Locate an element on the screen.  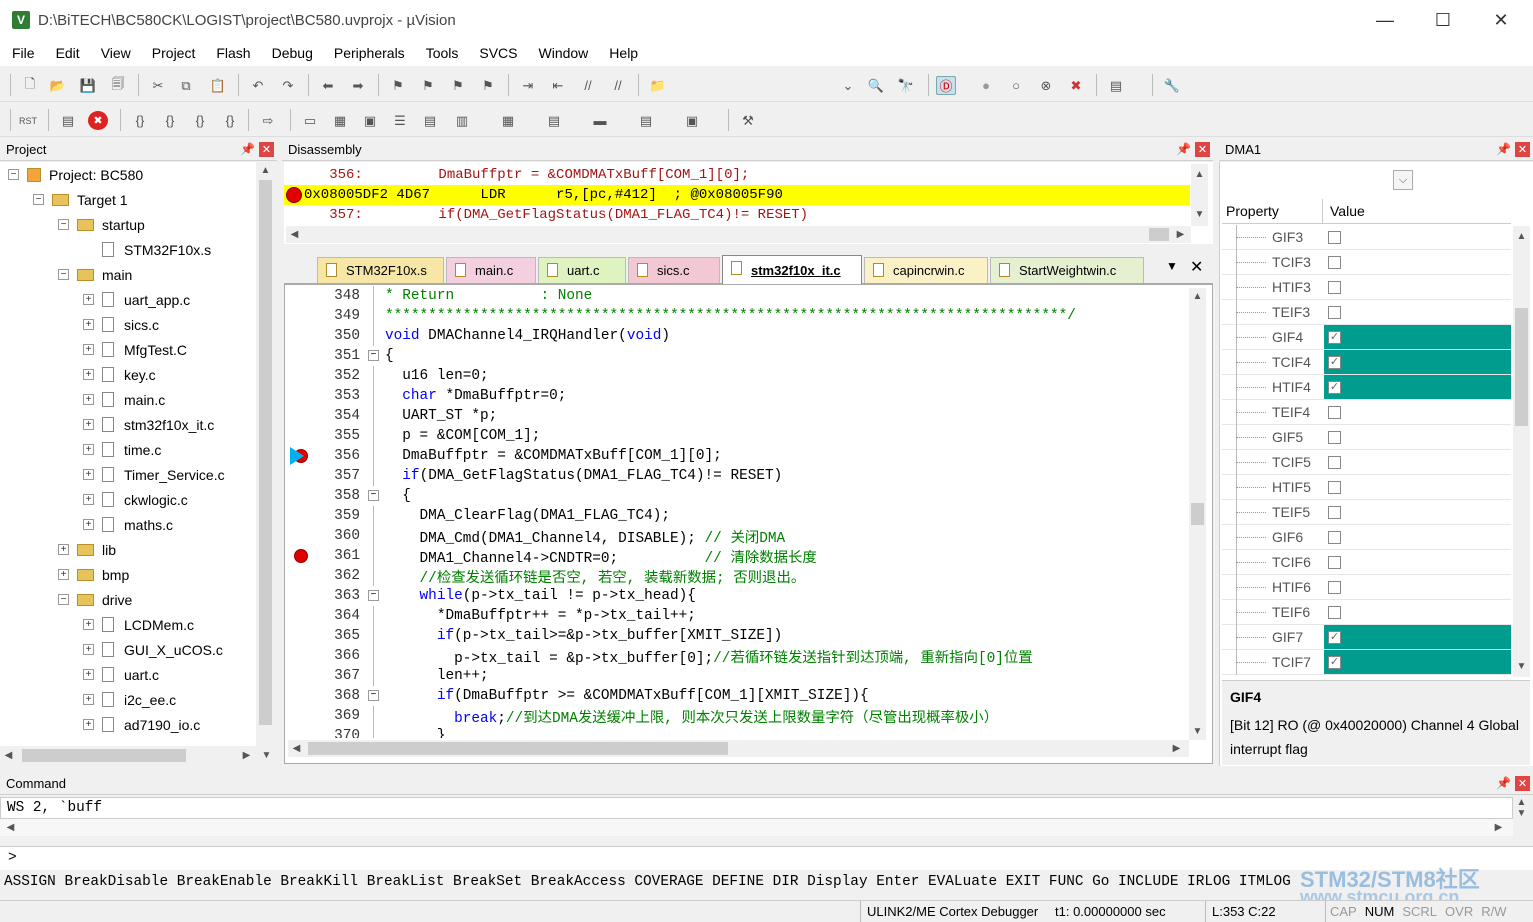
disassembly-window-icon: ▦ is located at coordinates (340, 120).